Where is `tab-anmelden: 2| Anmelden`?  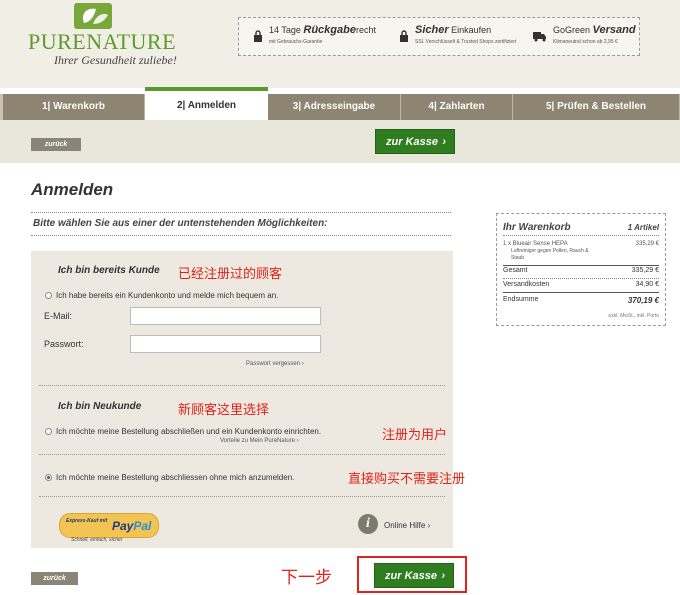 tab-anmelden: 2| Anmelden is located at coordinates (206, 103).